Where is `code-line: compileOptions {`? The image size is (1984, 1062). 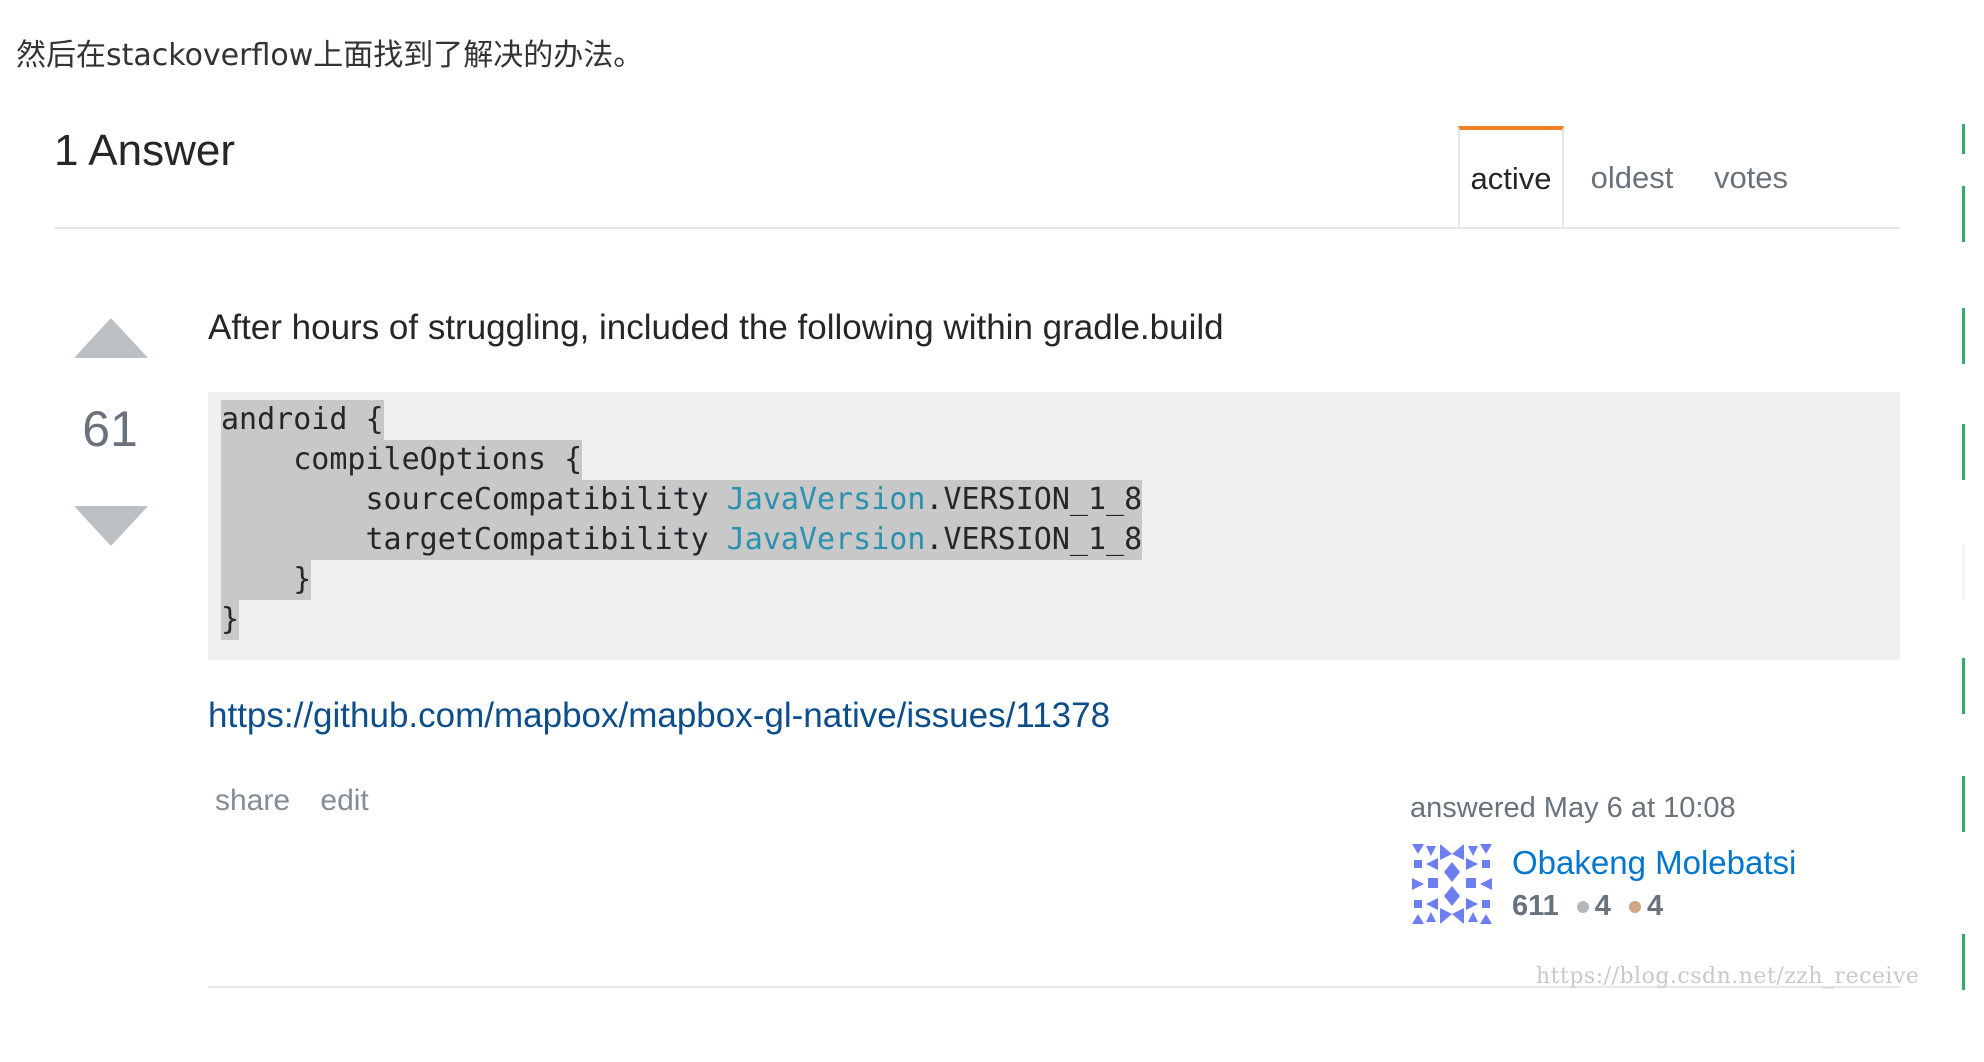 code-line: compileOptions { is located at coordinates (402, 460).